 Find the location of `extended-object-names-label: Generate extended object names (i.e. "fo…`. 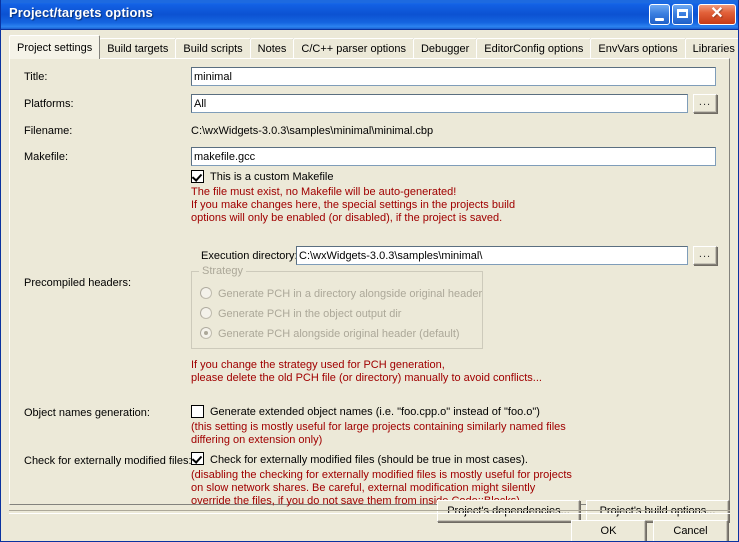

extended-object-names-label: Generate extended object names (i.e. "fo… is located at coordinates (375, 412).